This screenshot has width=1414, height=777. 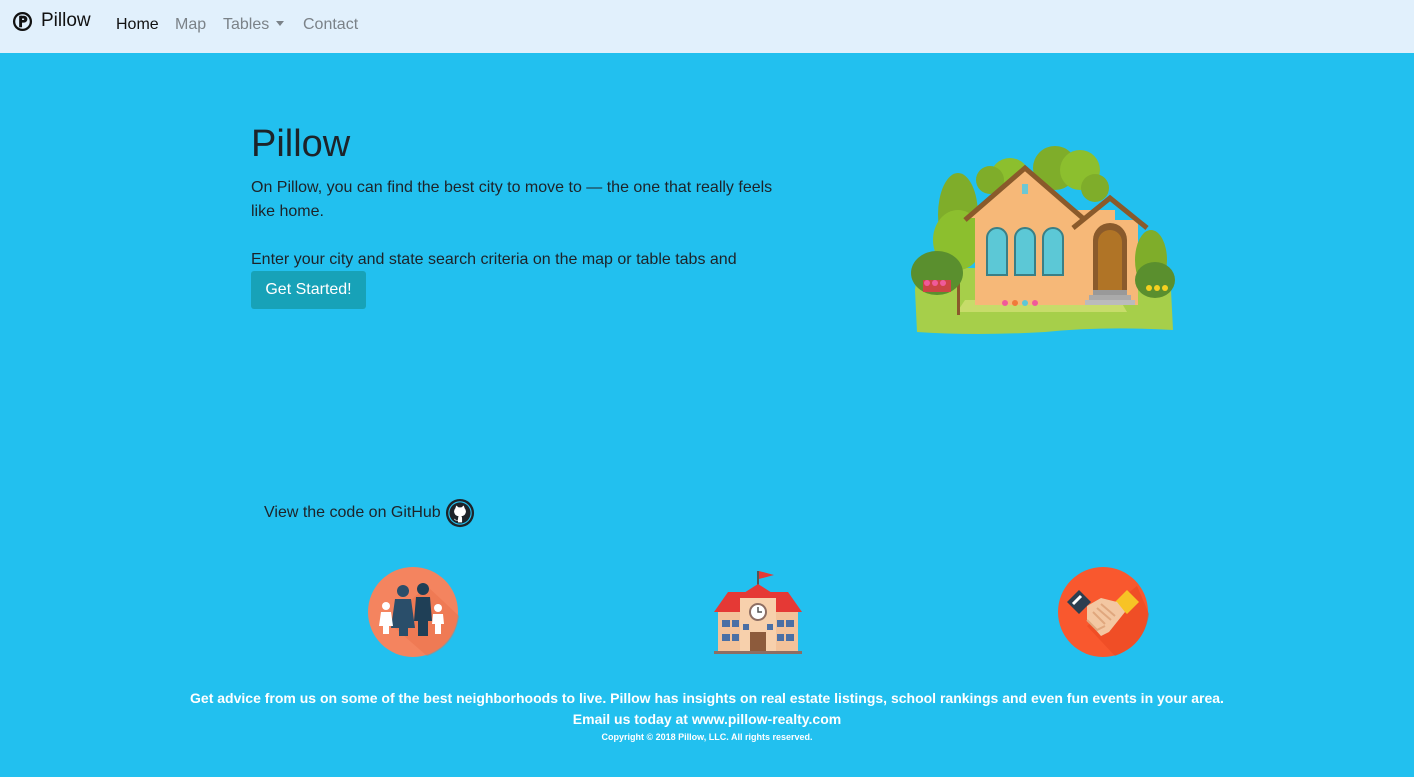 I want to click on hero-title: Pillow, so click(x=301, y=144).